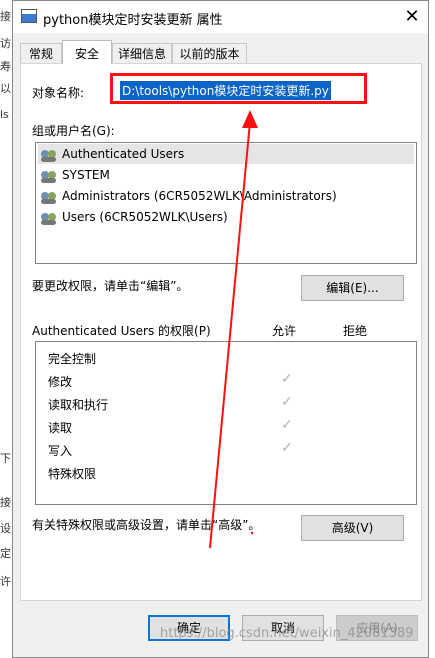 Image resolution: width=435 pixels, height=658 pixels. Describe the element at coordinates (252, 533) in the screenshot. I see `annotation-dot` at that location.